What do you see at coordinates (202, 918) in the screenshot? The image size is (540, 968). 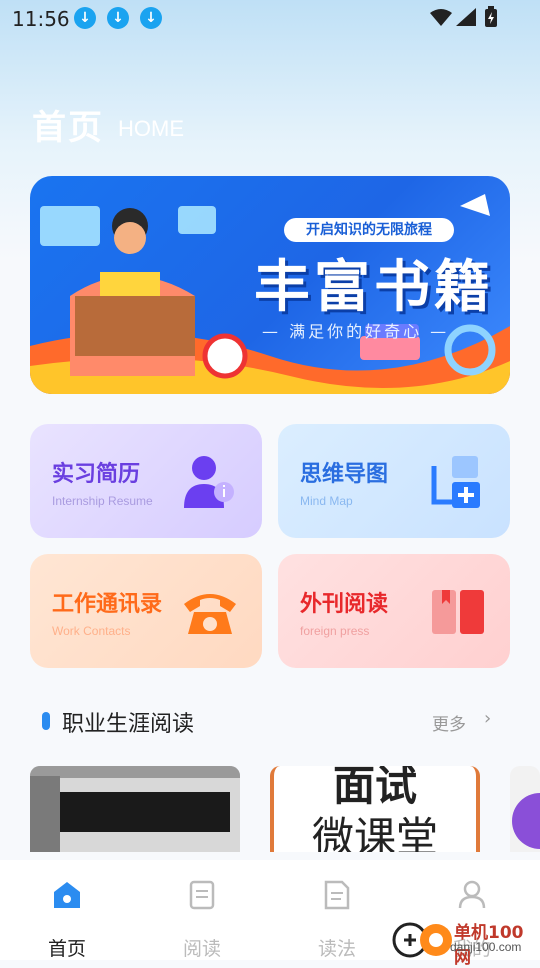 I see `tab-read: 阅读` at bounding box center [202, 918].